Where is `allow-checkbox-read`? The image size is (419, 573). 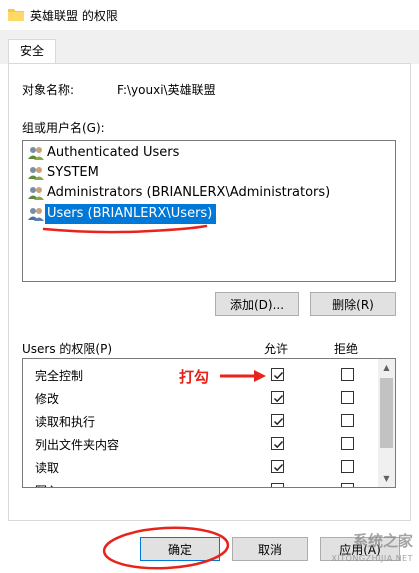 allow-checkbox-read is located at coordinates (277, 466).